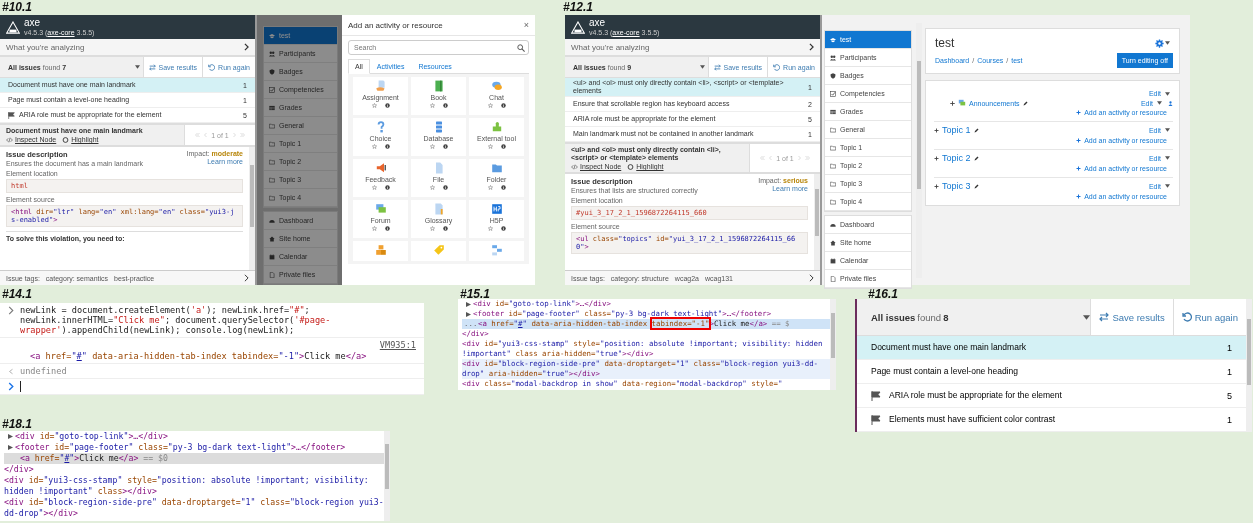 This screenshot has width=1253, height=523. I want to click on issue-count: 5, so click(1229, 395).